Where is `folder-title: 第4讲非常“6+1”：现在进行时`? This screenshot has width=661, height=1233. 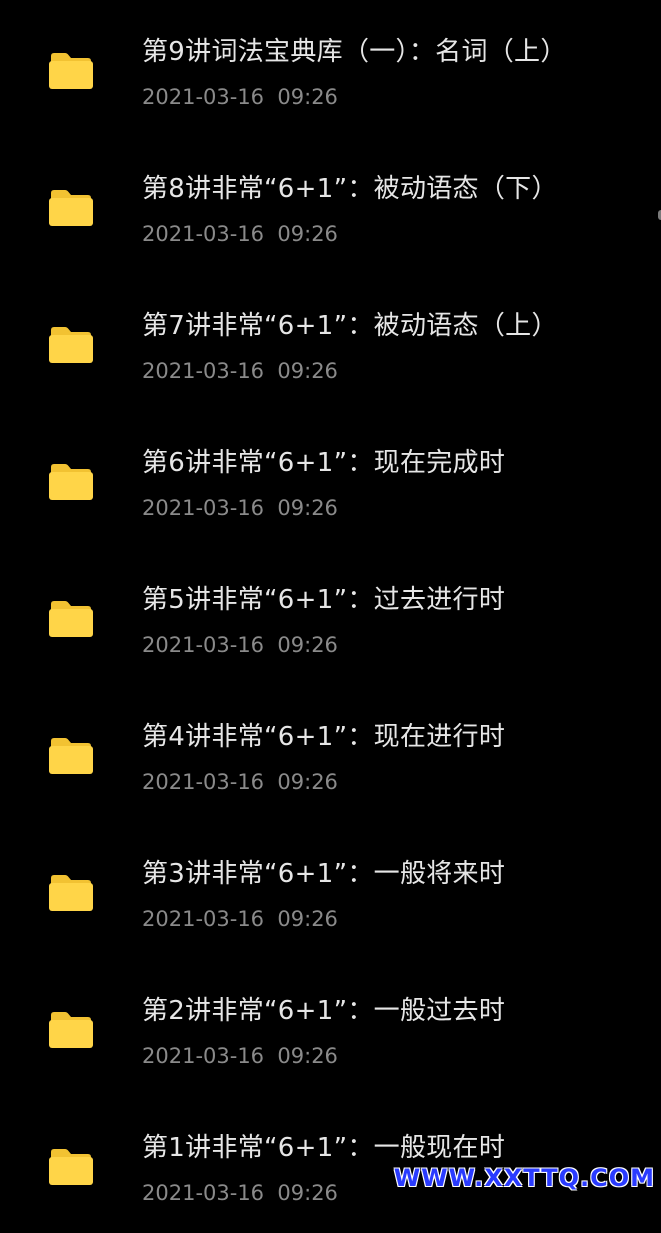 folder-title: 第4讲非常“6+1”：现在进行时 is located at coordinates (324, 737).